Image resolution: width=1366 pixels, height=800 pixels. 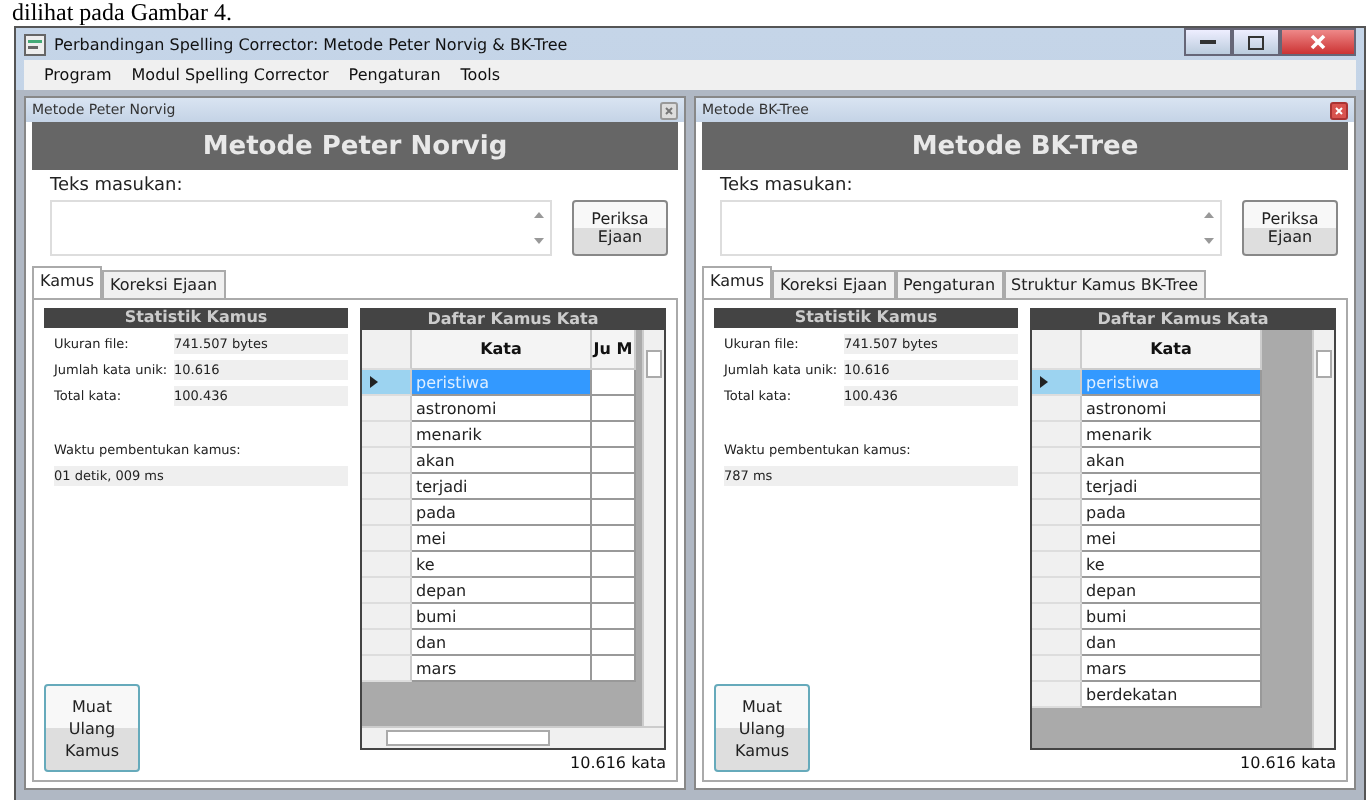 I want to click on panel-heading: Metode Peter Norvig, so click(x=355, y=146).